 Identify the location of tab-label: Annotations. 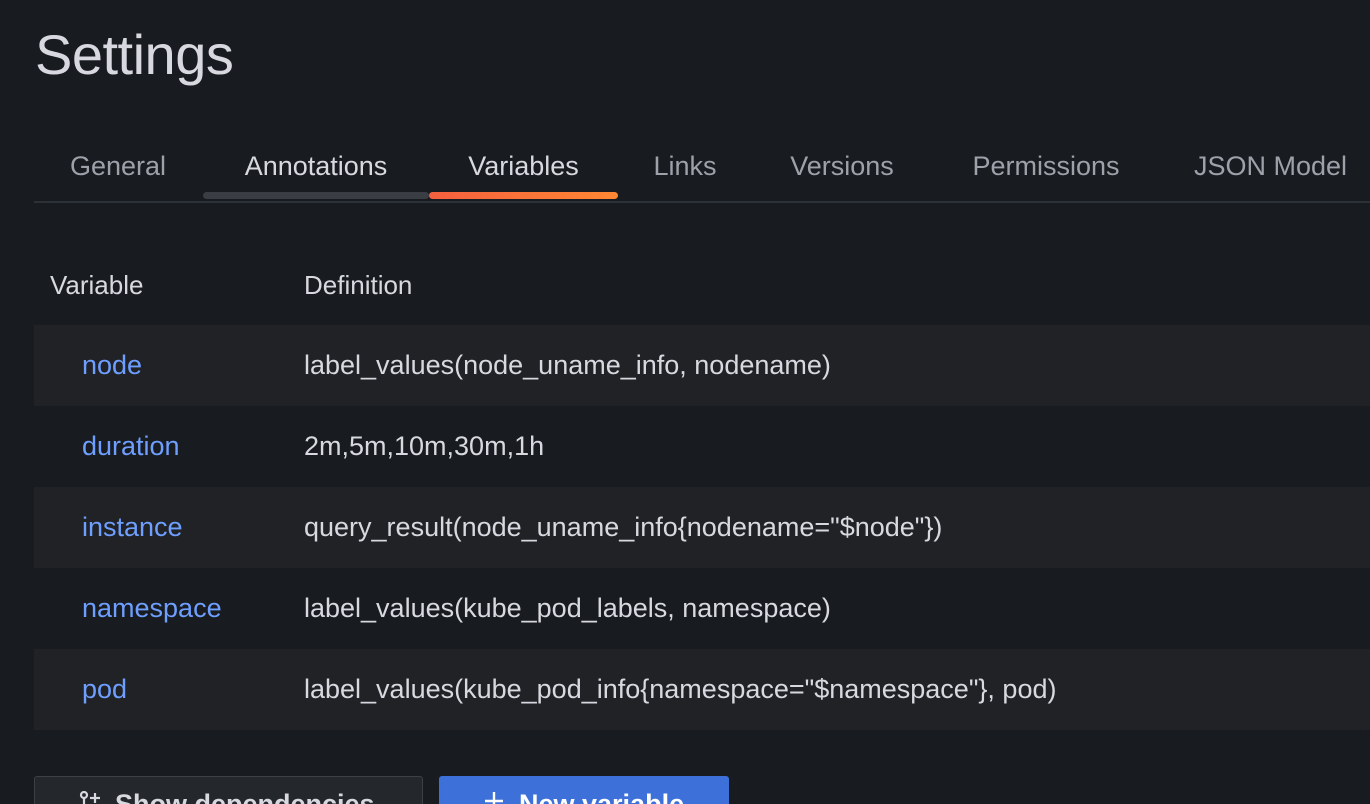
(316, 165).